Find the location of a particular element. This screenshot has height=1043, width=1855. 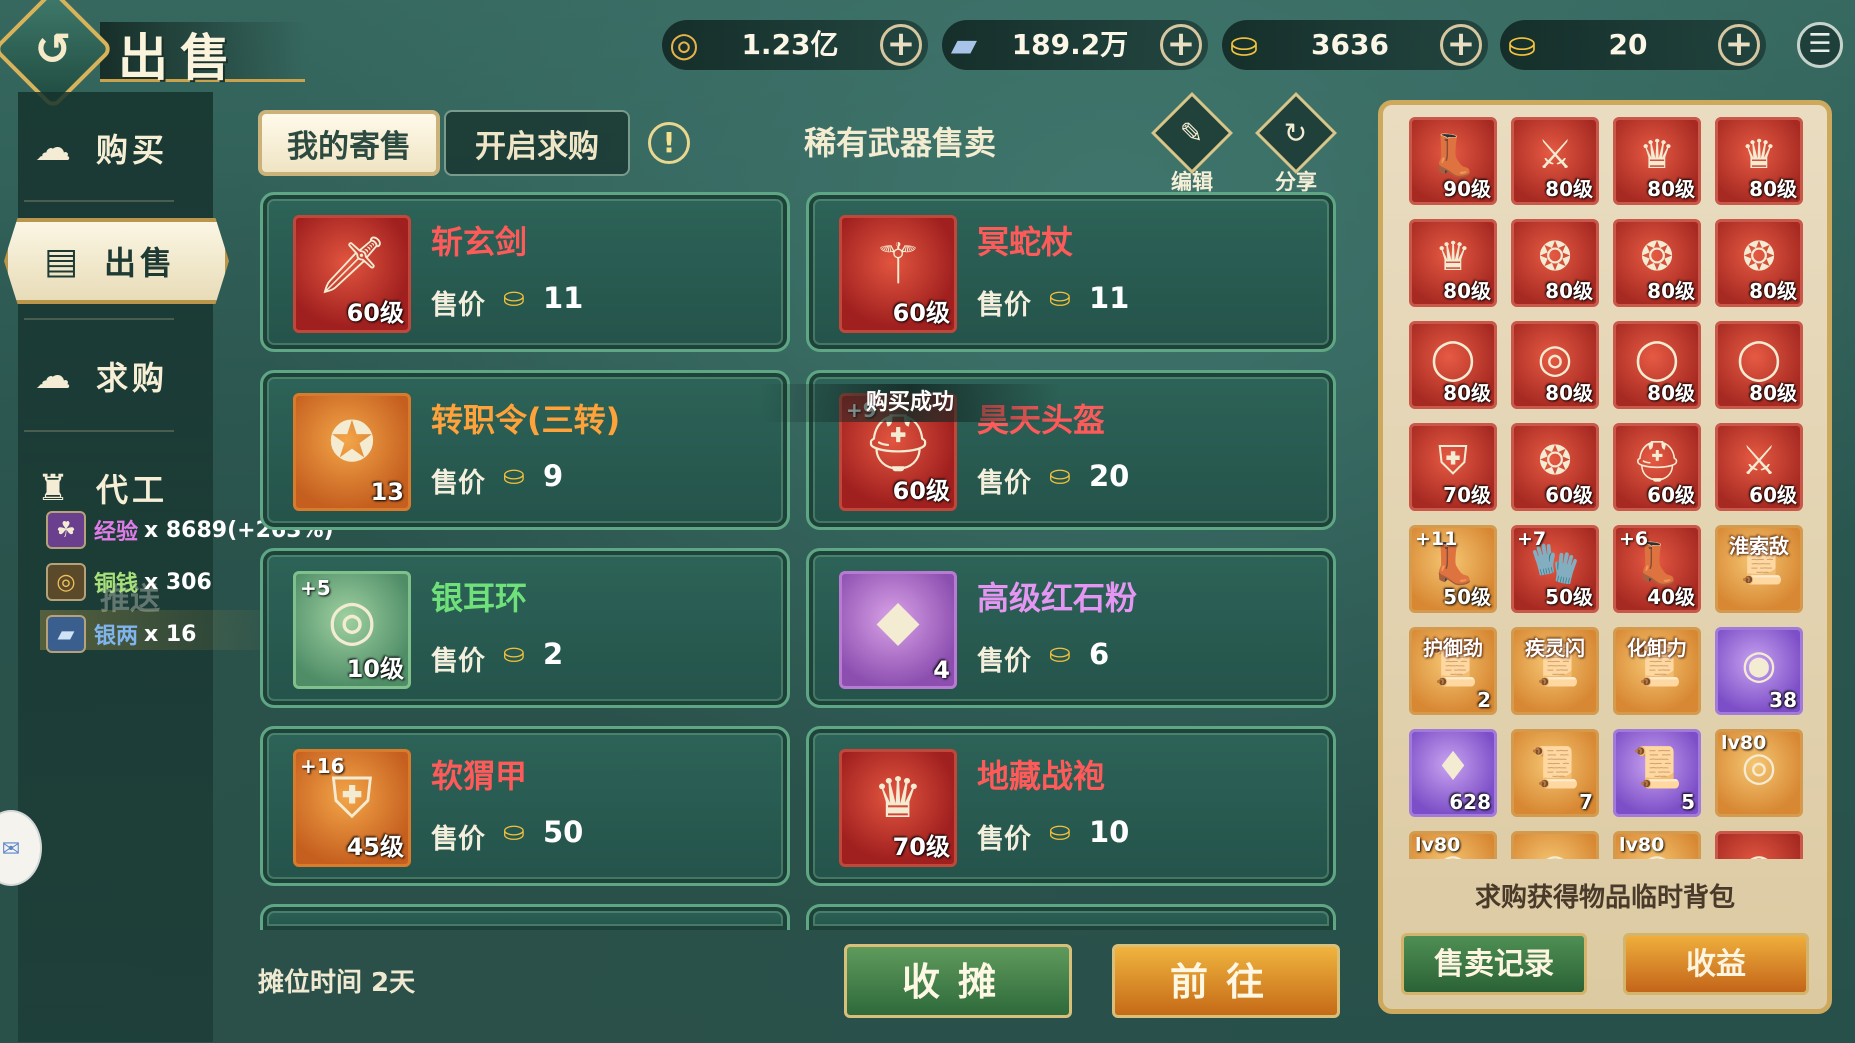

item-icon: ⚔ is located at coordinates (1759, 461).